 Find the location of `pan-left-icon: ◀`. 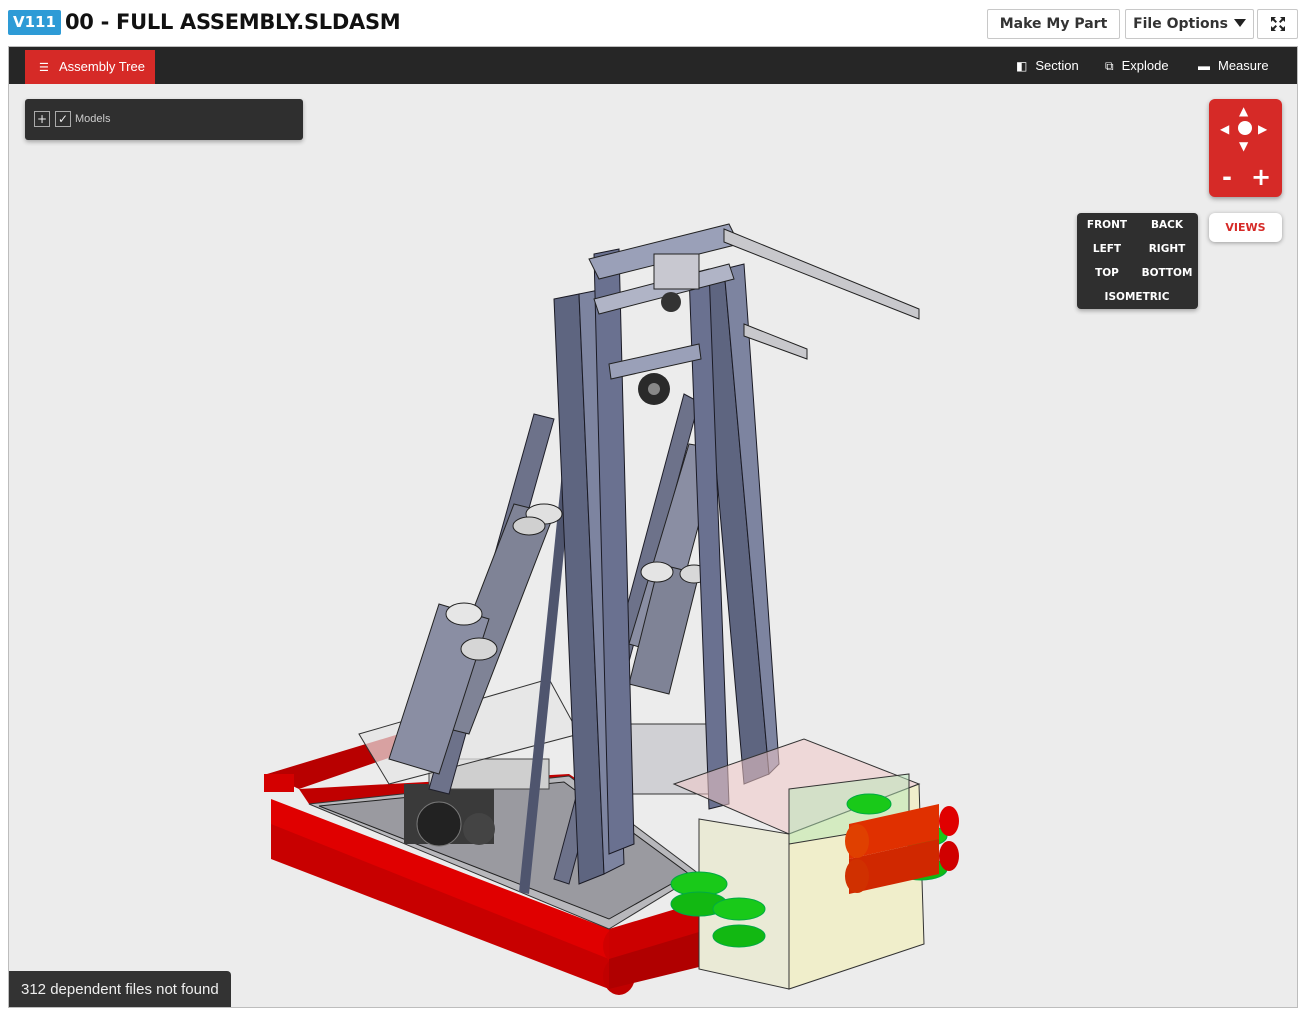

pan-left-icon: ◀ is located at coordinates (1224, 129).